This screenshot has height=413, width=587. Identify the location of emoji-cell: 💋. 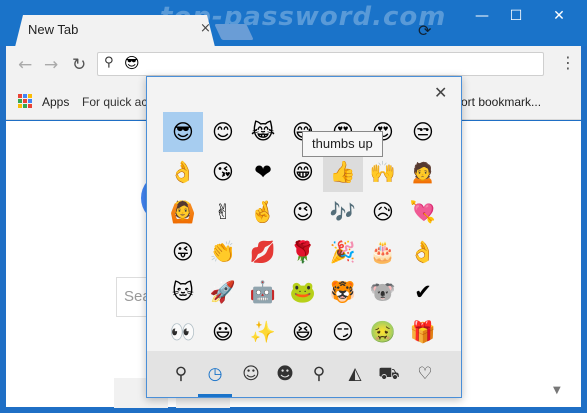
(263, 252).